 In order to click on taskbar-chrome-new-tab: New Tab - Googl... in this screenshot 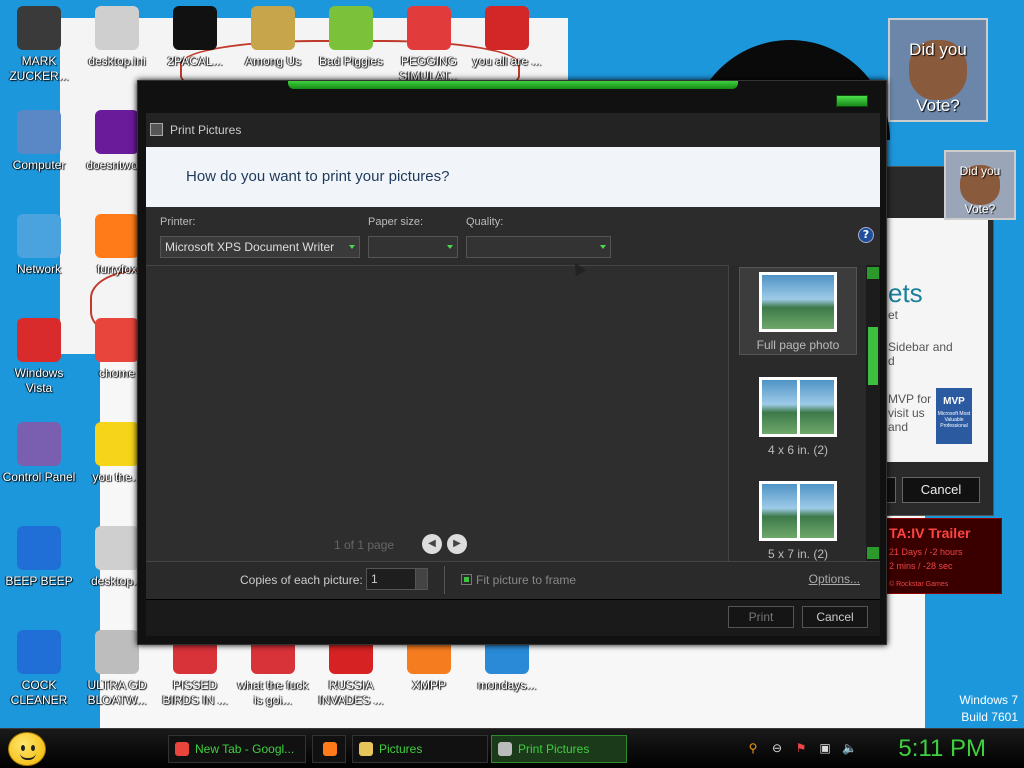, I will do `click(237, 749)`.